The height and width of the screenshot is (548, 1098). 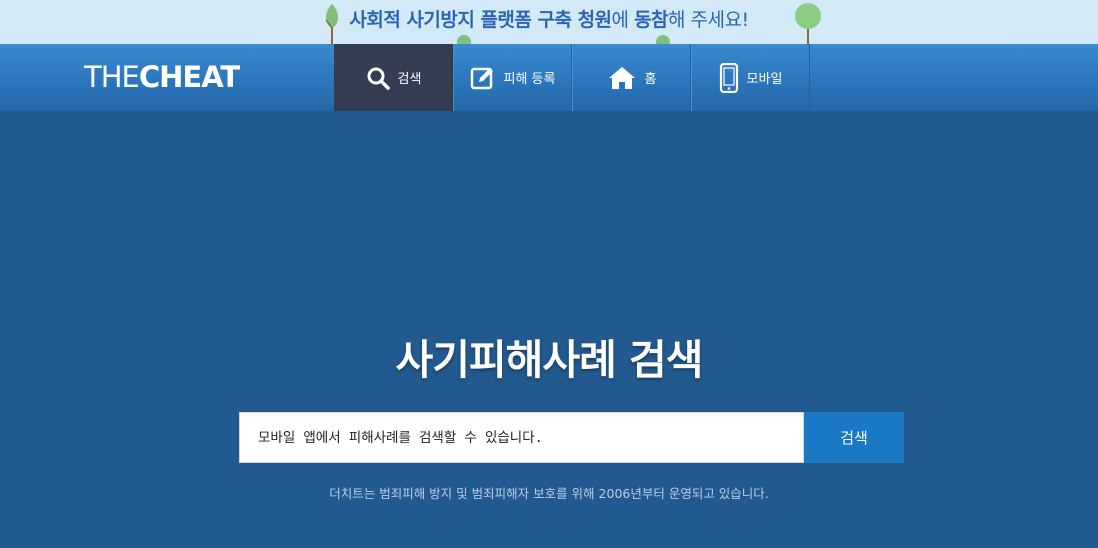 I want to click on edit-icon, so click(x=481, y=78).